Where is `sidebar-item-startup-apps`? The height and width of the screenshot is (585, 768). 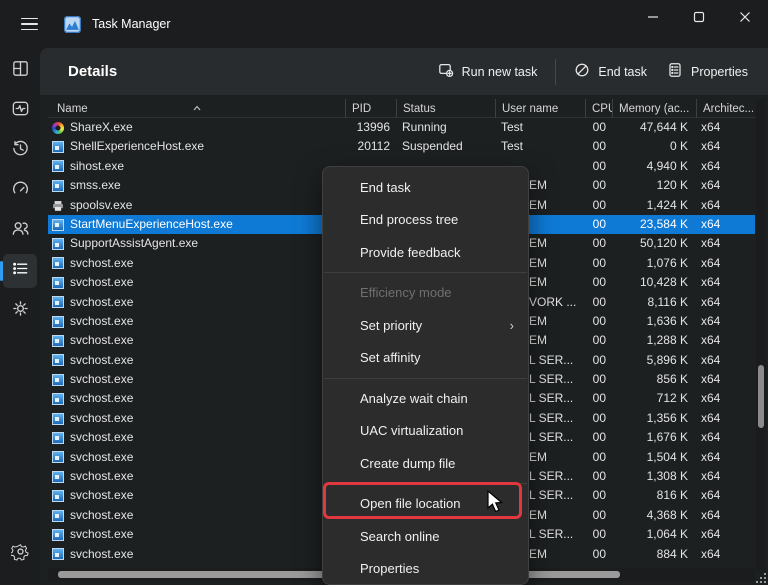
sidebar-item-startup-apps is located at coordinates (20, 191).